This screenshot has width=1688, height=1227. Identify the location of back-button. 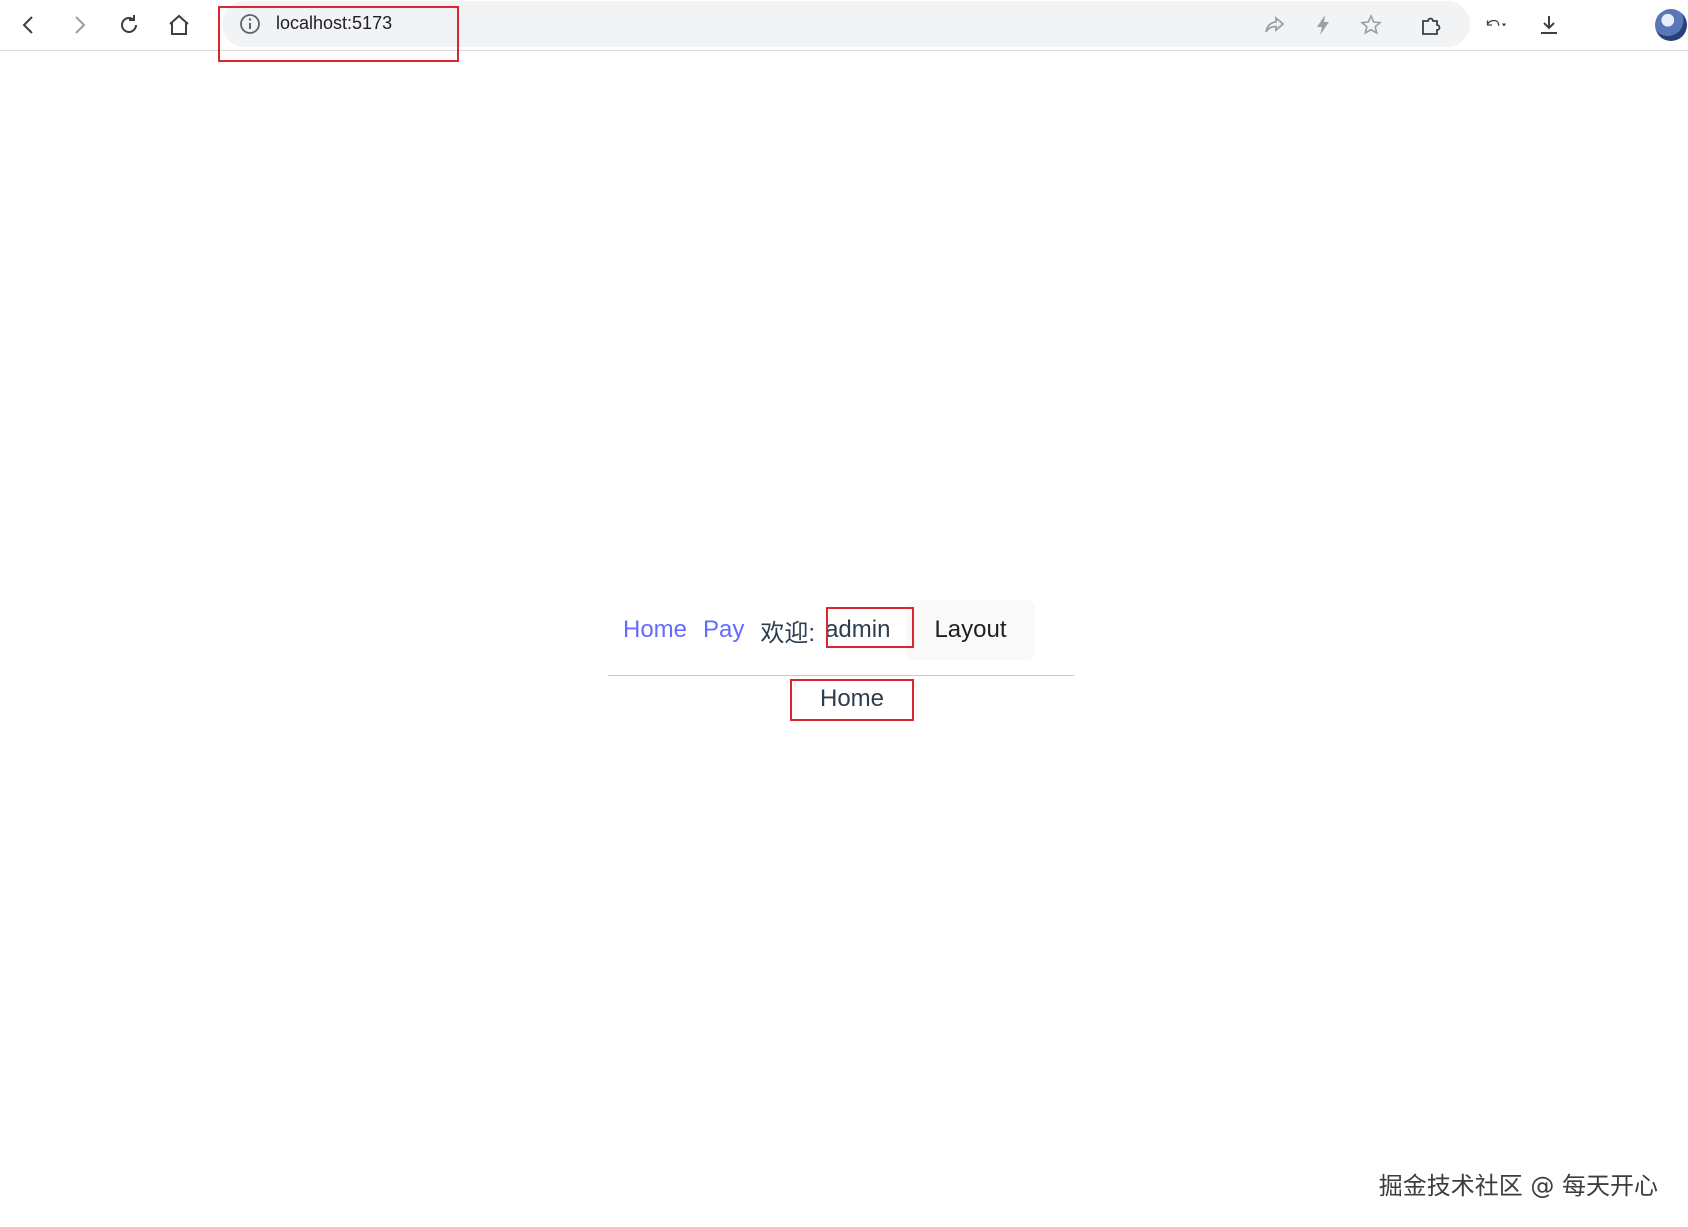
(29, 25).